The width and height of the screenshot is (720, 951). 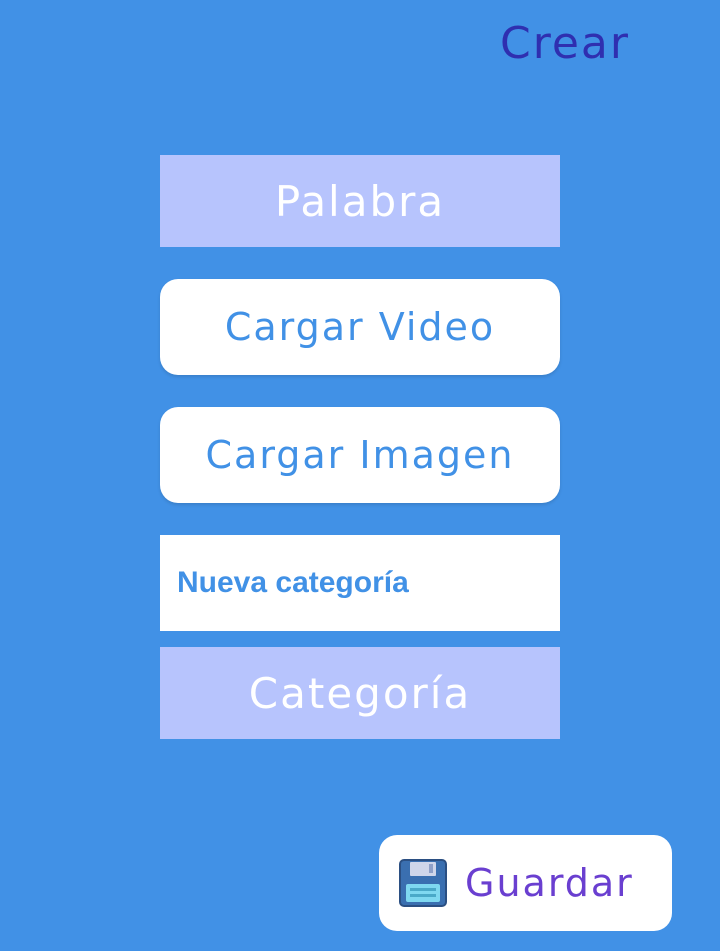 I want to click on save-button: Guardar, so click(x=525, y=883).